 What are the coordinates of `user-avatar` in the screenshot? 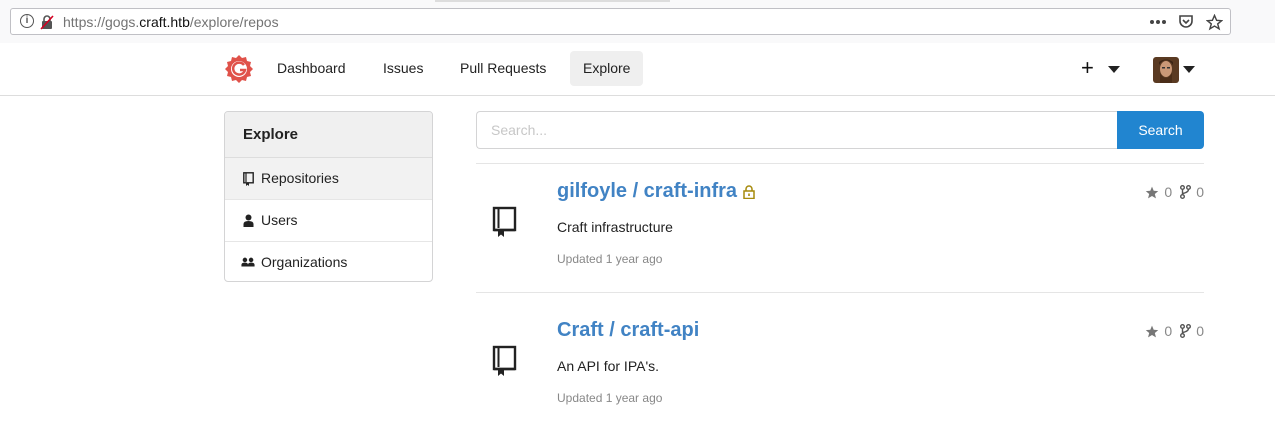 It's located at (1166, 70).